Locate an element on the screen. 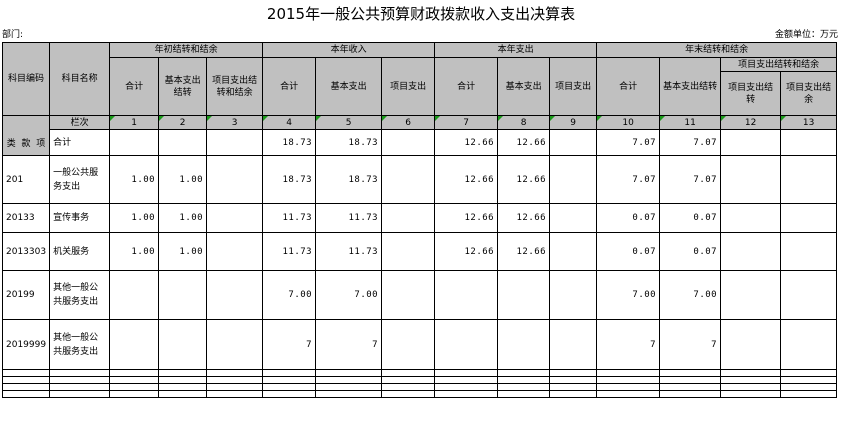 The height and width of the screenshot is (426, 842). header-begin-total: 合计 is located at coordinates (134, 86).